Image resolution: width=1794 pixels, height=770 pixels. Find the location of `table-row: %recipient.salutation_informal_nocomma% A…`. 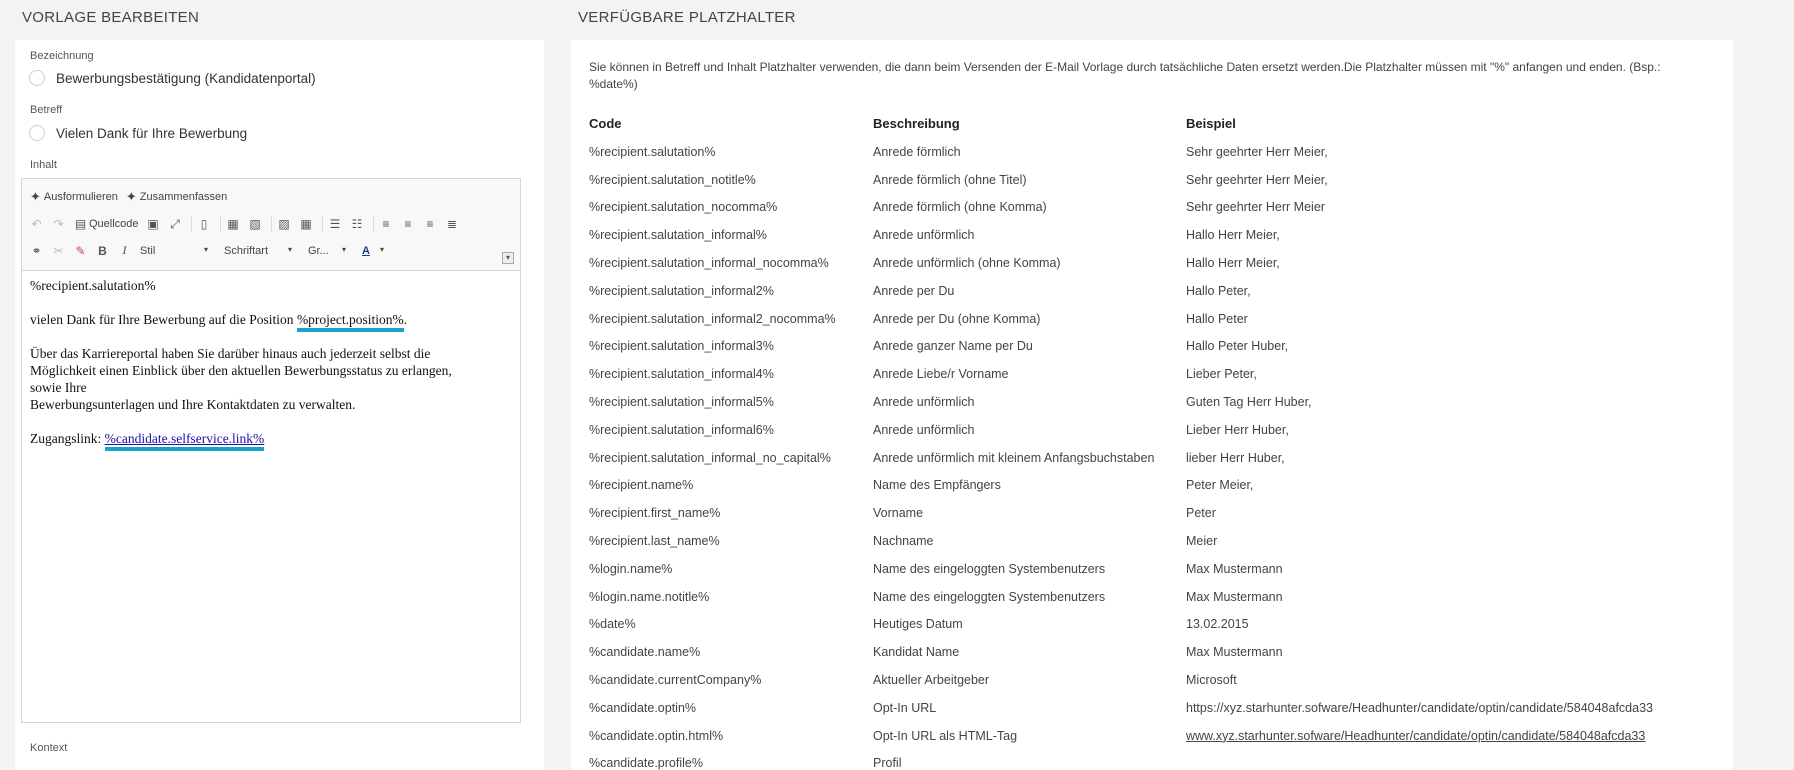

table-row: %recipient.salutation_informal_nocomma% A… is located at coordinates (1137, 263).